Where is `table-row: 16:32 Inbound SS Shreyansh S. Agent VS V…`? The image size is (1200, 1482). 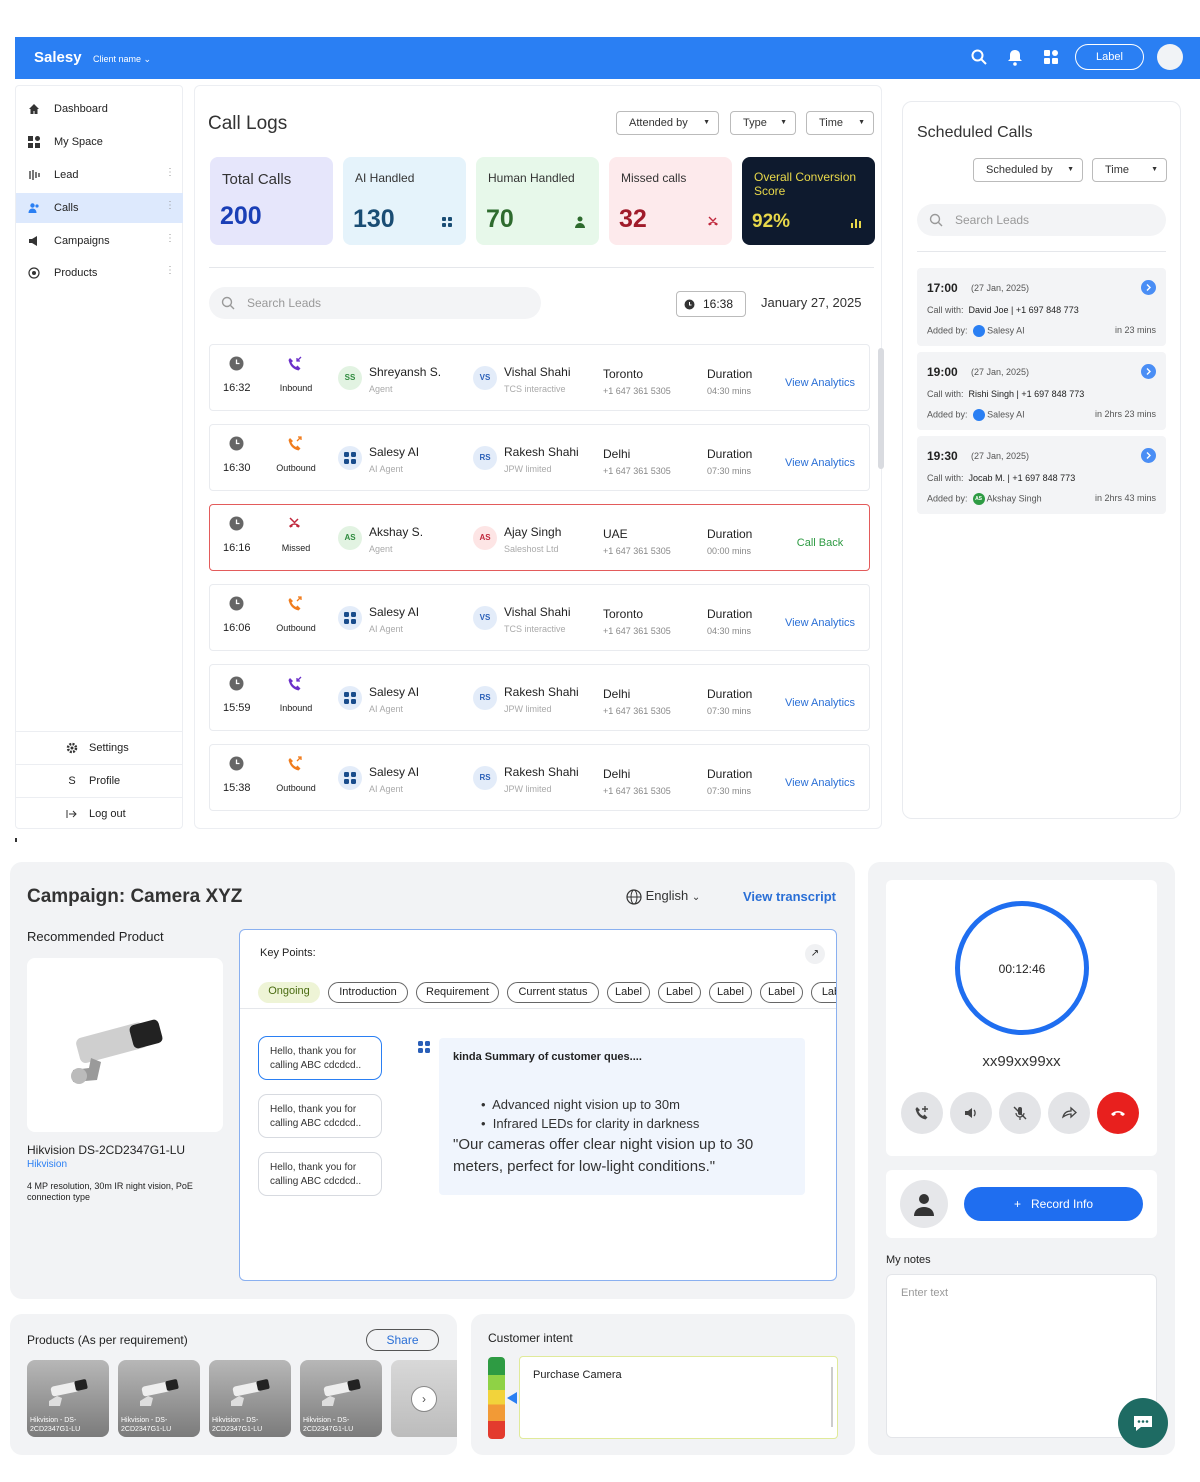
table-row: 16:32 Inbound SS Shreyansh S. Agent VS V… is located at coordinates (539, 377).